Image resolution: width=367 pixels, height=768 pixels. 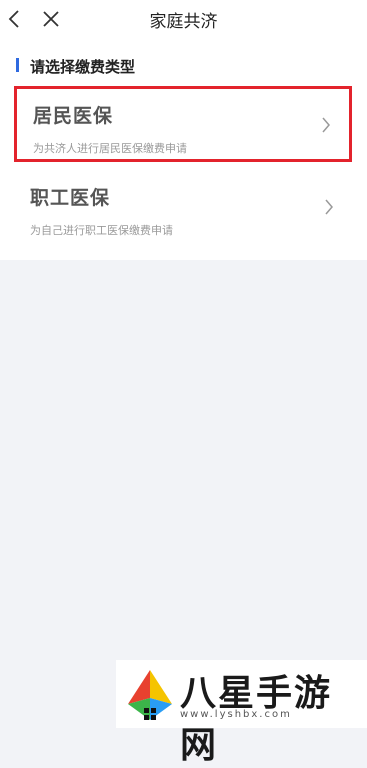 What do you see at coordinates (150, 695) in the screenshot?
I see `watermark-logo` at bounding box center [150, 695].